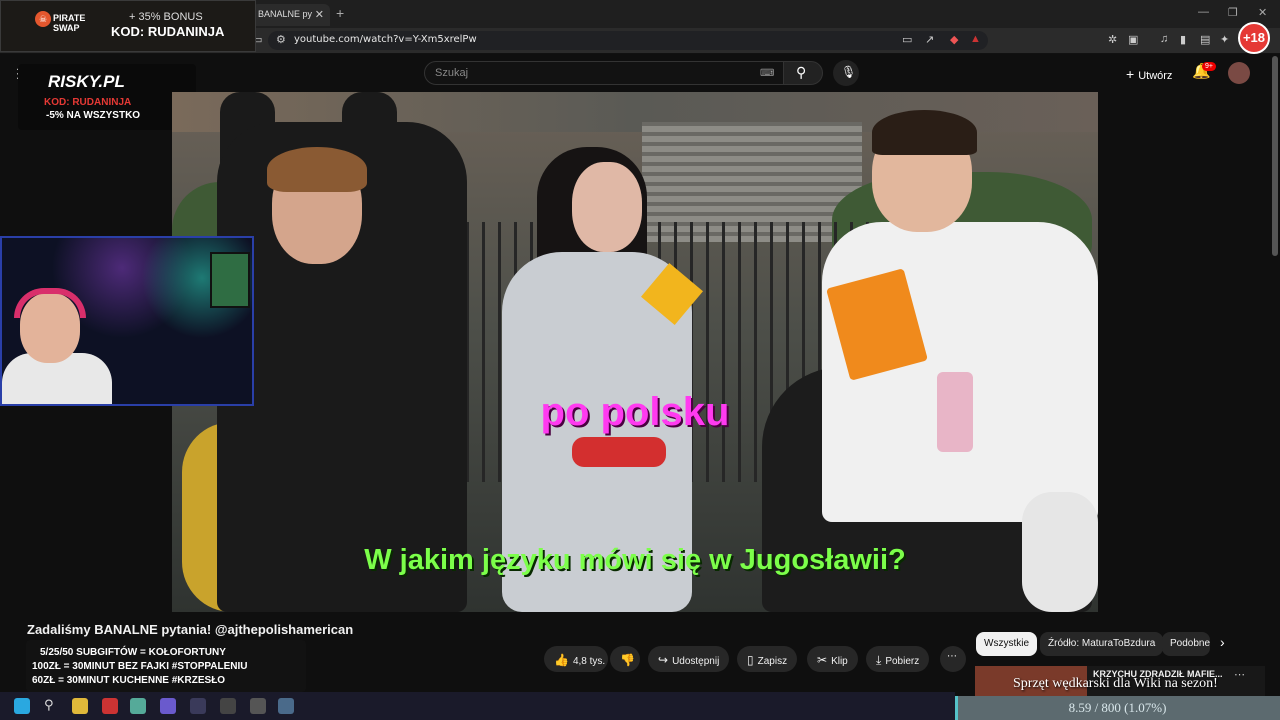 The height and width of the screenshot is (720, 1280). Describe the element at coordinates (975, 39) in the screenshot. I see `rewards-icon: ▲` at that location.